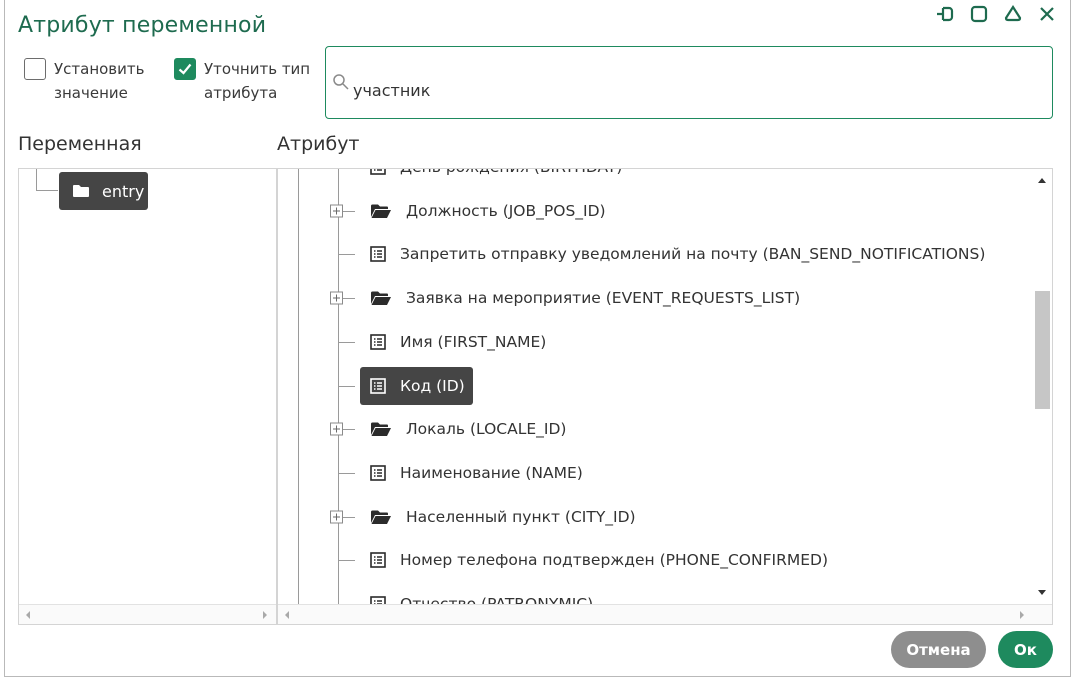 The image size is (1077, 685). What do you see at coordinates (491, 472) in the screenshot?
I see `attribute-item-label: Наименование (NAME)` at bounding box center [491, 472].